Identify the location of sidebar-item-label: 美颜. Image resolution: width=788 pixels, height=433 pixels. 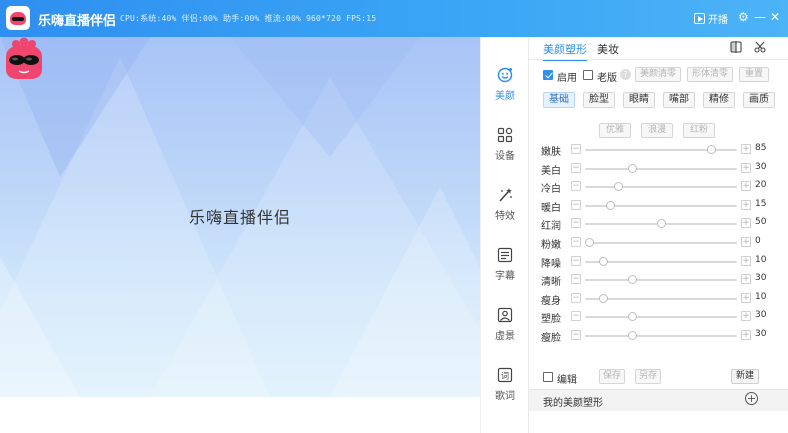
(505, 96).